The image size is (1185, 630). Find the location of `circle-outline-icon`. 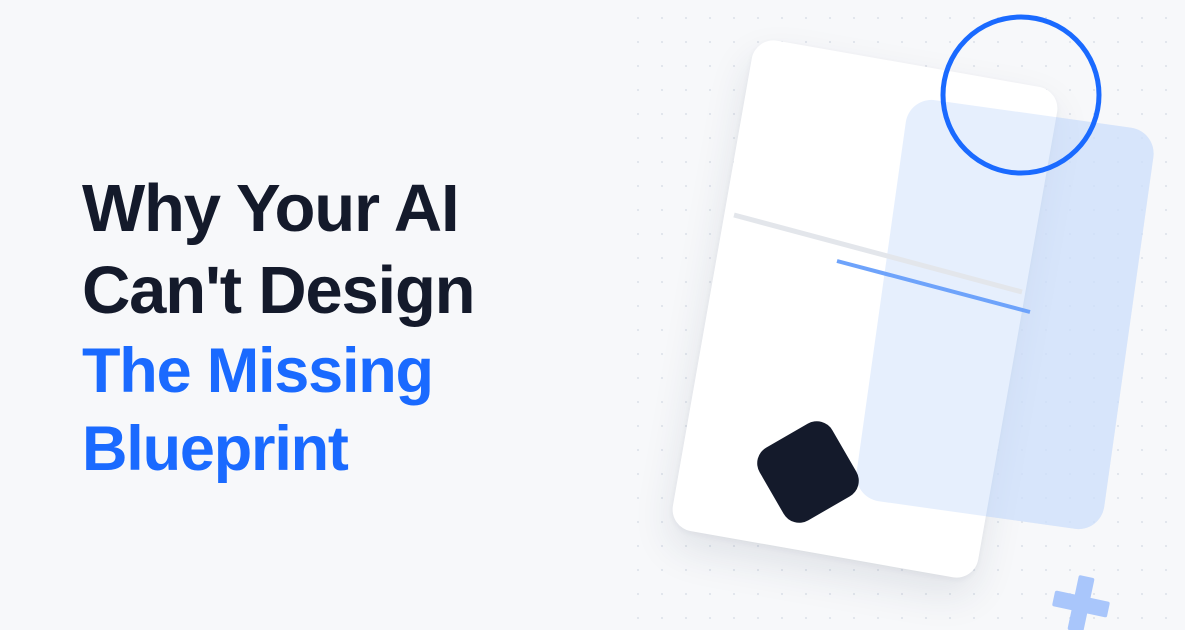

circle-outline-icon is located at coordinates (1021, 95).